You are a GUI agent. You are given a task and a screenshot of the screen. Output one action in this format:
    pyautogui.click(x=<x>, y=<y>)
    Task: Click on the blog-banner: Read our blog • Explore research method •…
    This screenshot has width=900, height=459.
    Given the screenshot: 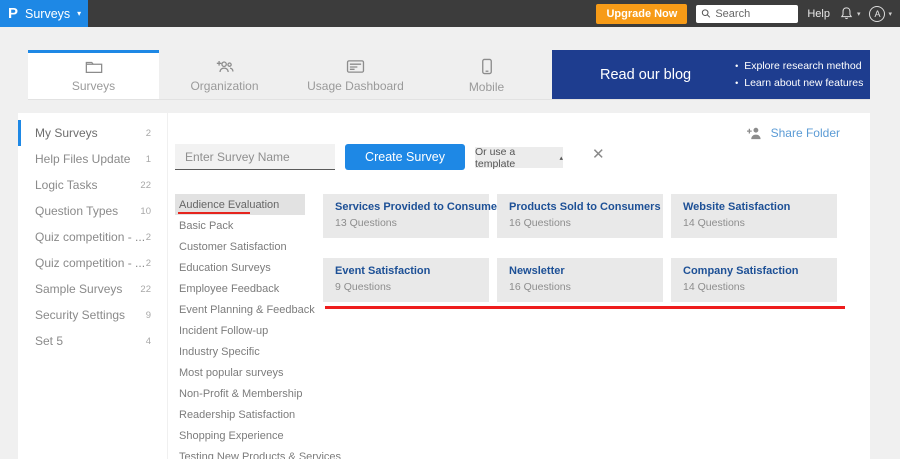 What is the action you would take?
    pyautogui.click(x=711, y=74)
    